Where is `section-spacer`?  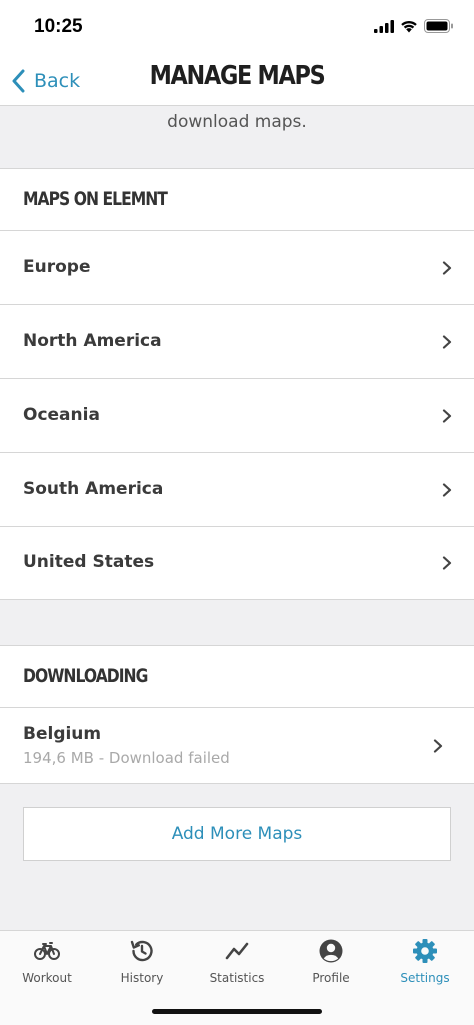 section-spacer is located at coordinates (237, 623).